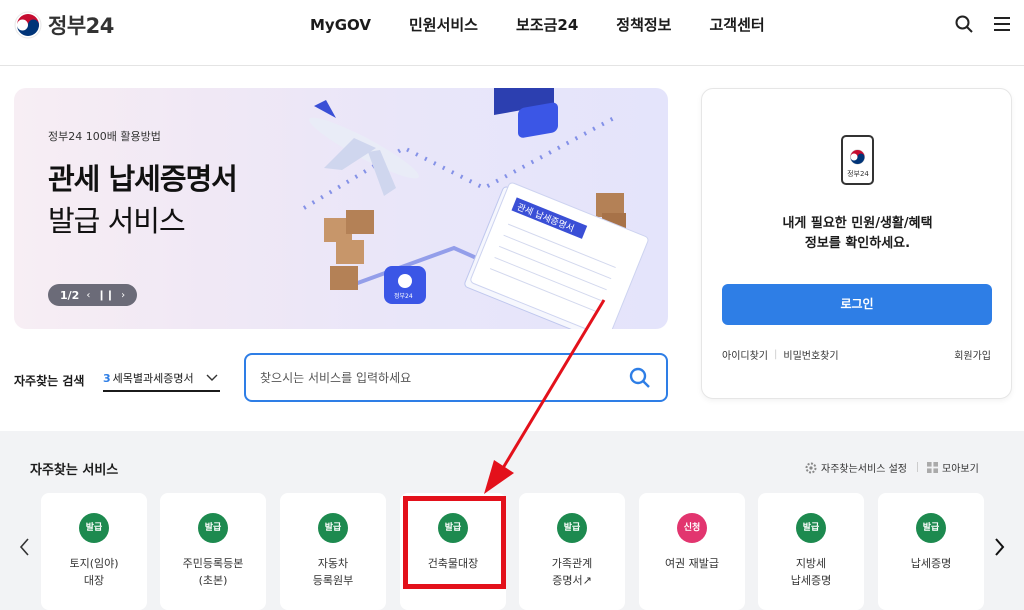 This screenshot has width=1024, height=610. Describe the element at coordinates (443, 25) in the screenshot. I see `nav-civil-service: 민원서비스` at that location.